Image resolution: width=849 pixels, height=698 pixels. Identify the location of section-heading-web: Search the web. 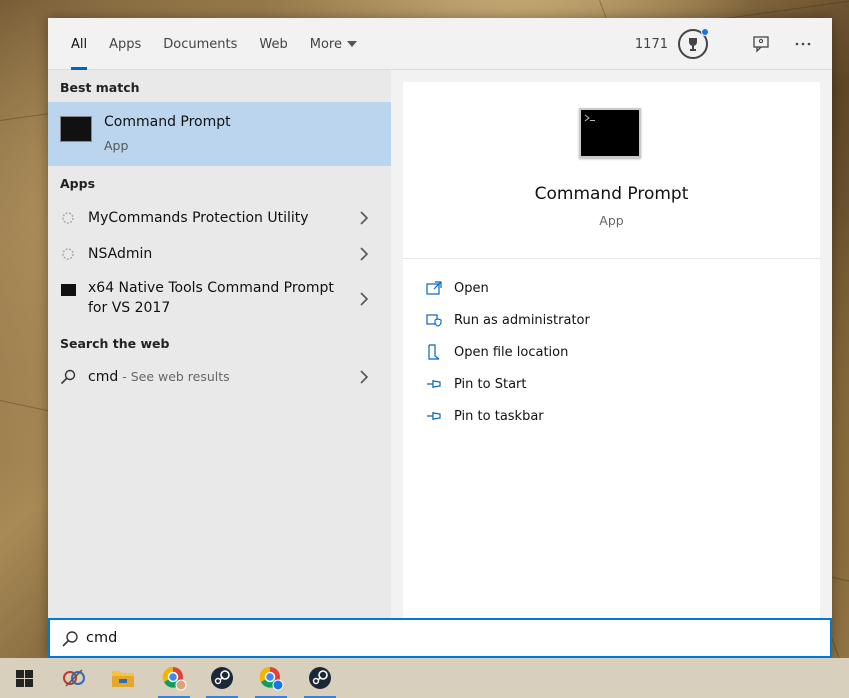
(115, 343).